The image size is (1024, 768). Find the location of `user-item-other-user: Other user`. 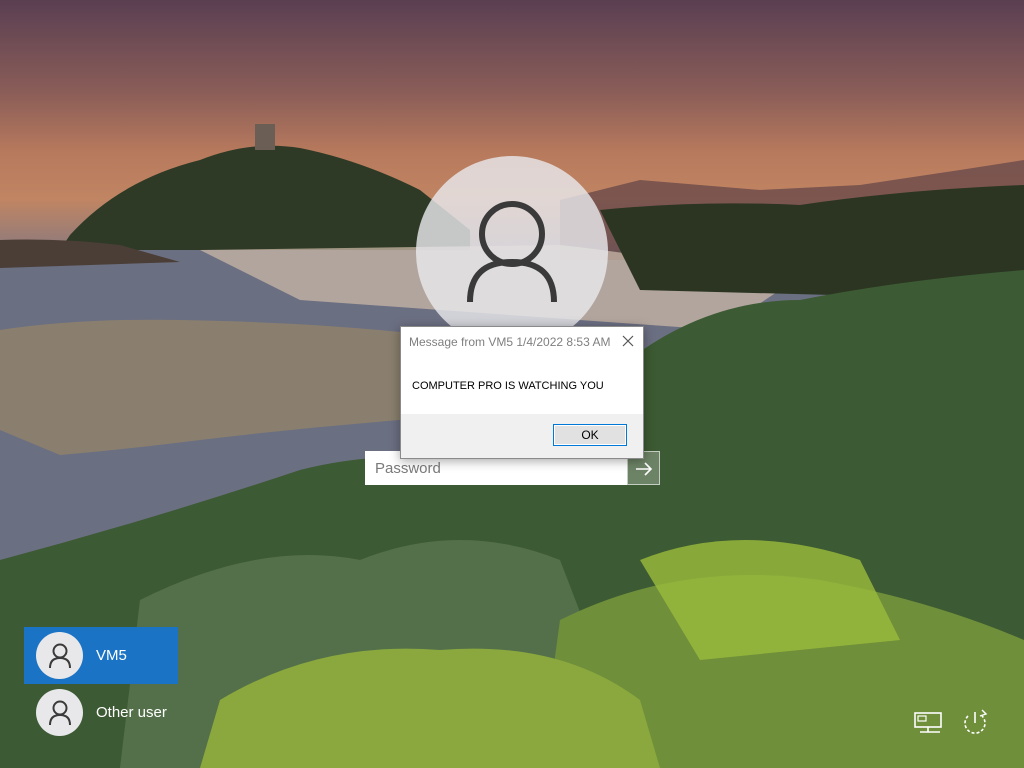

user-item-other-user: Other user is located at coordinates (101, 712).